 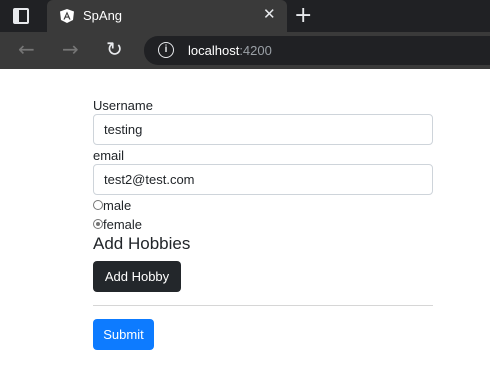 What do you see at coordinates (317, 50) in the screenshot?
I see `address-bar: i localhost:4200` at bounding box center [317, 50].